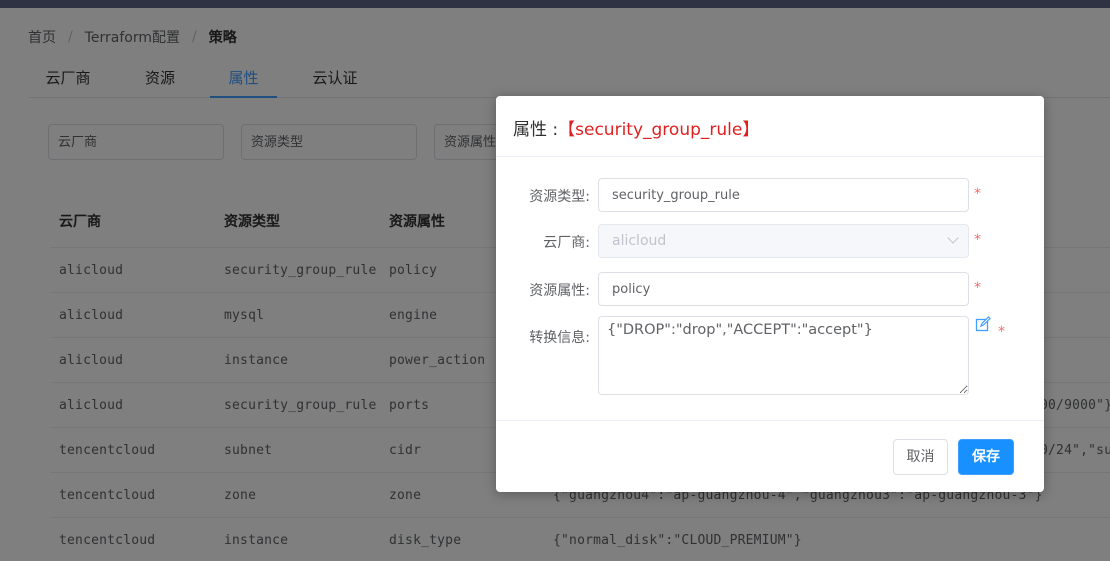 This screenshot has height=561, width=1110. I want to click on cloud-vendor-label: 云厂商:, so click(566, 243).